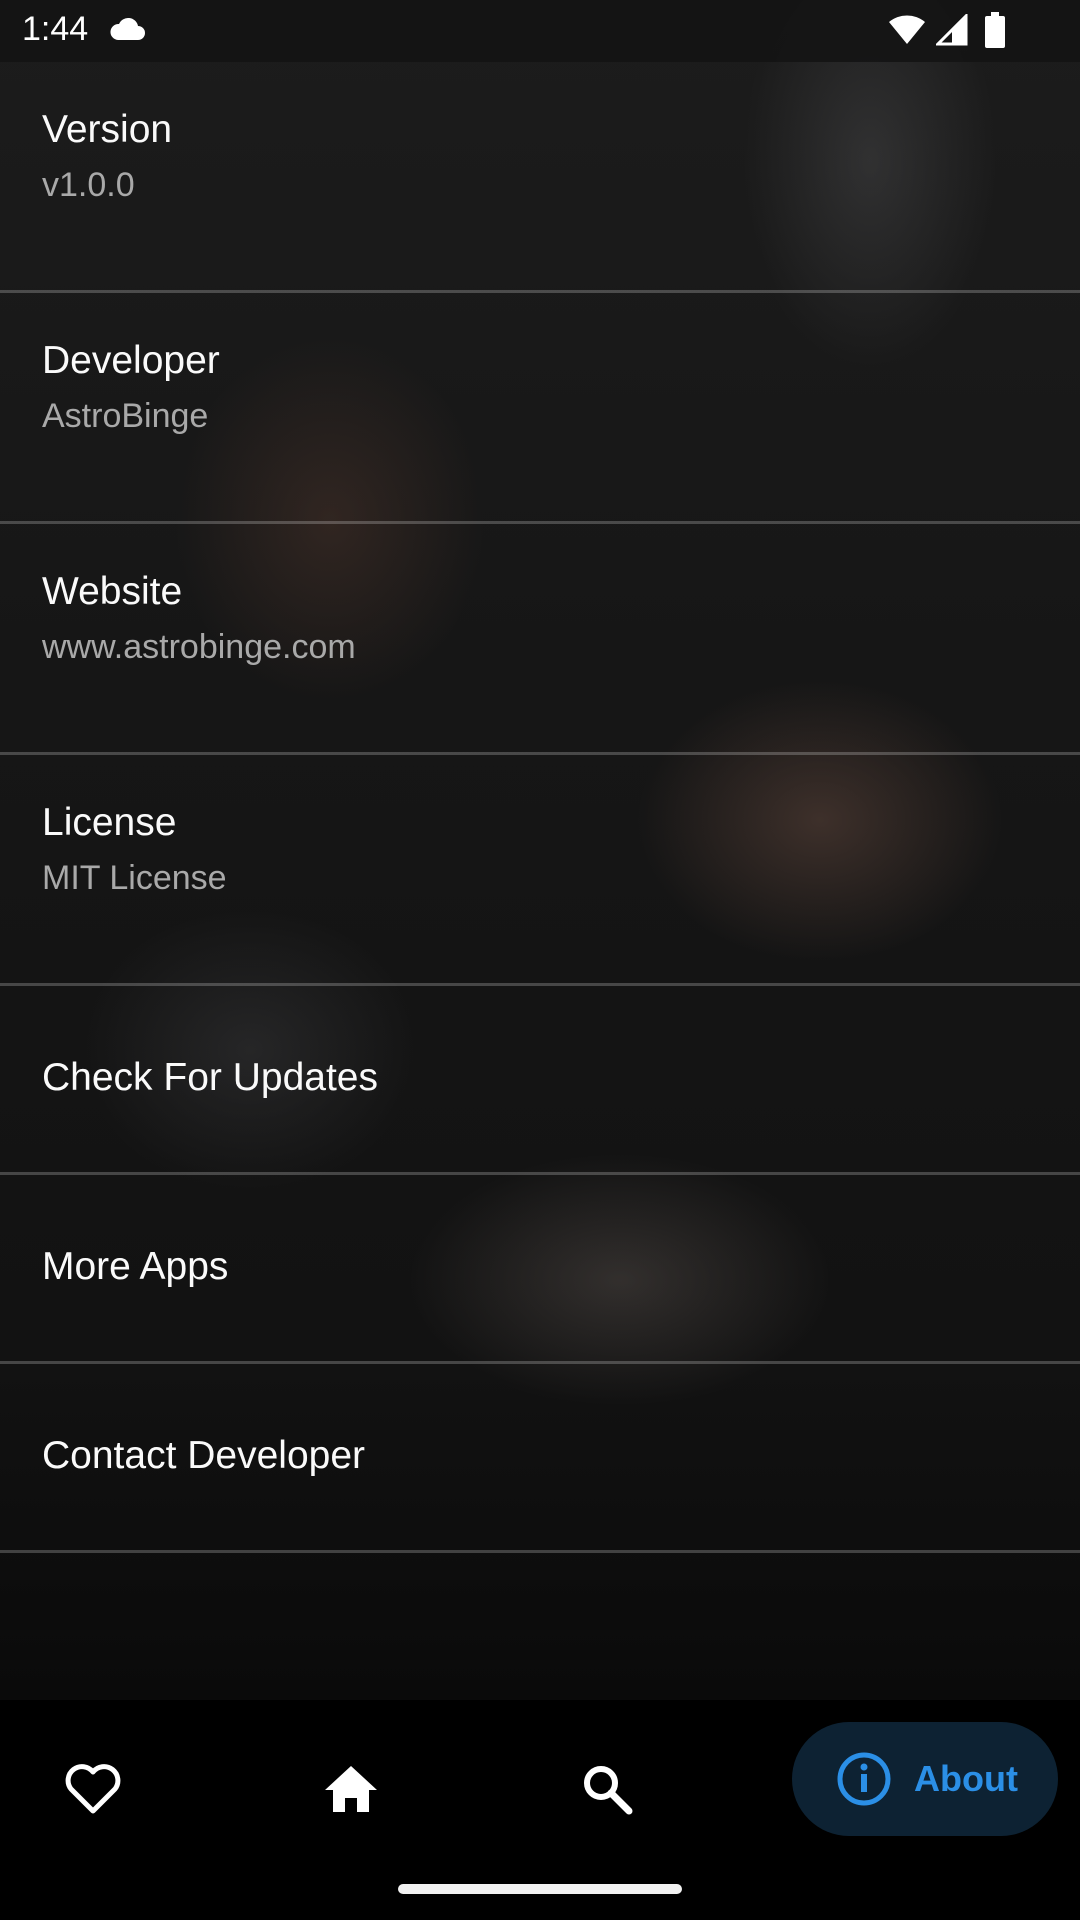 The height and width of the screenshot is (1920, 1080). What do you see at coordinates (907, 30) in the screenshot?
I see `wifi-icon` at bounding box center [907, 30].